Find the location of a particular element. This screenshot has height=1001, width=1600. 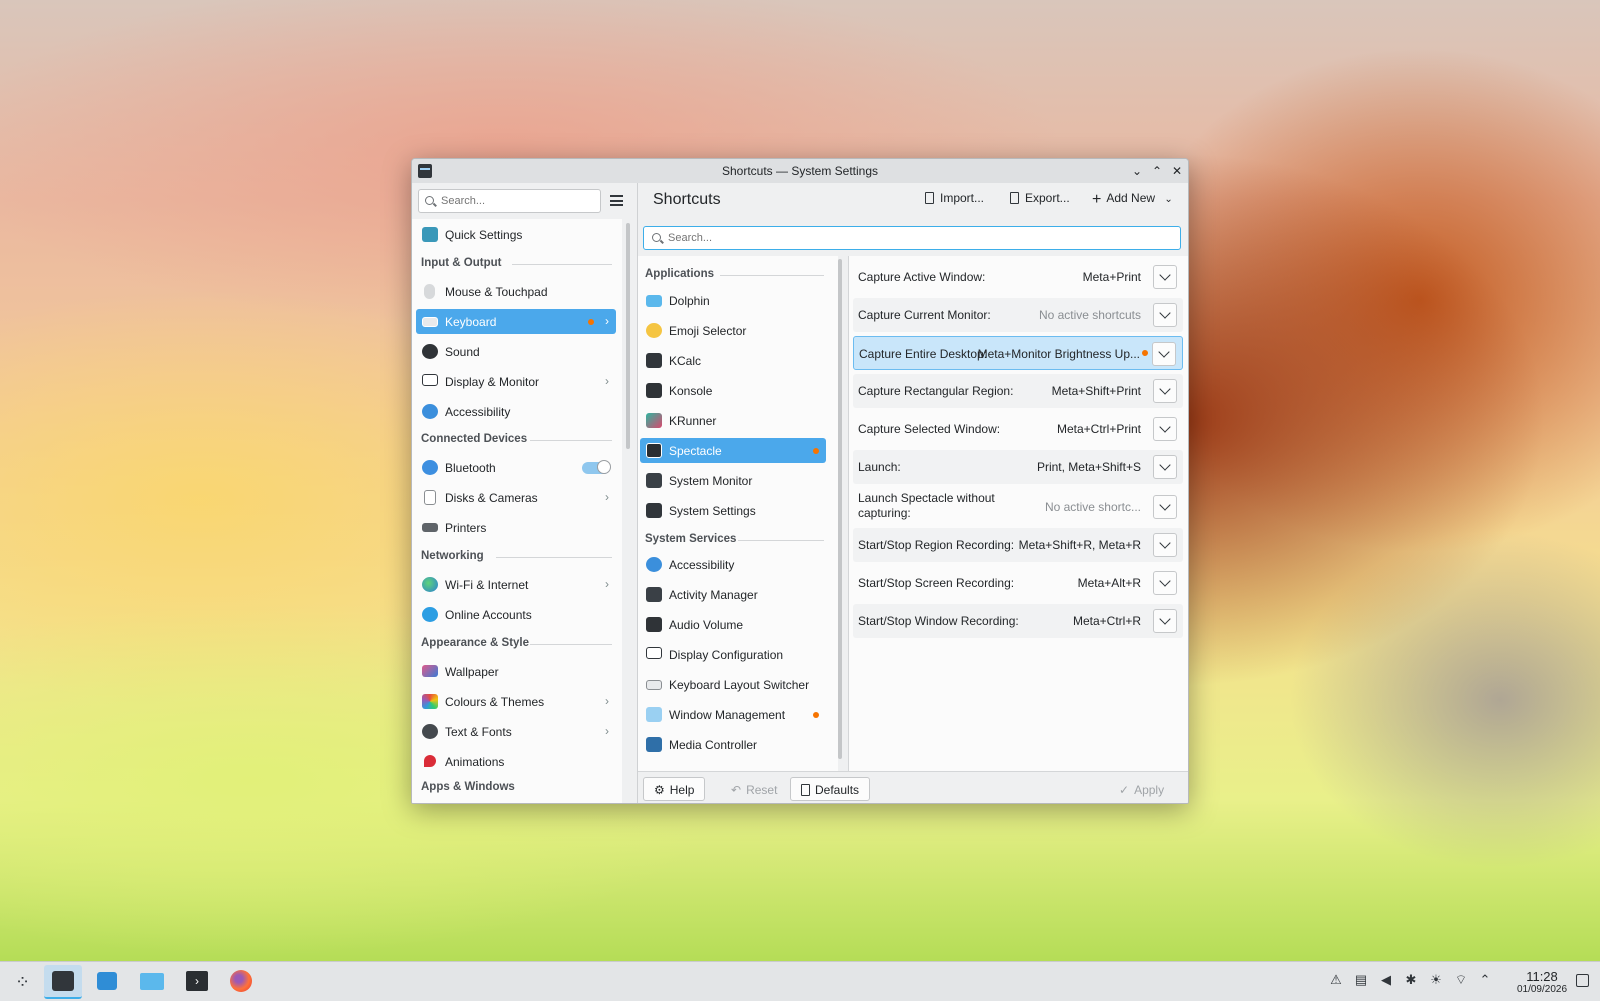

component-list-scrollbar is located at coordinates (840, 509).